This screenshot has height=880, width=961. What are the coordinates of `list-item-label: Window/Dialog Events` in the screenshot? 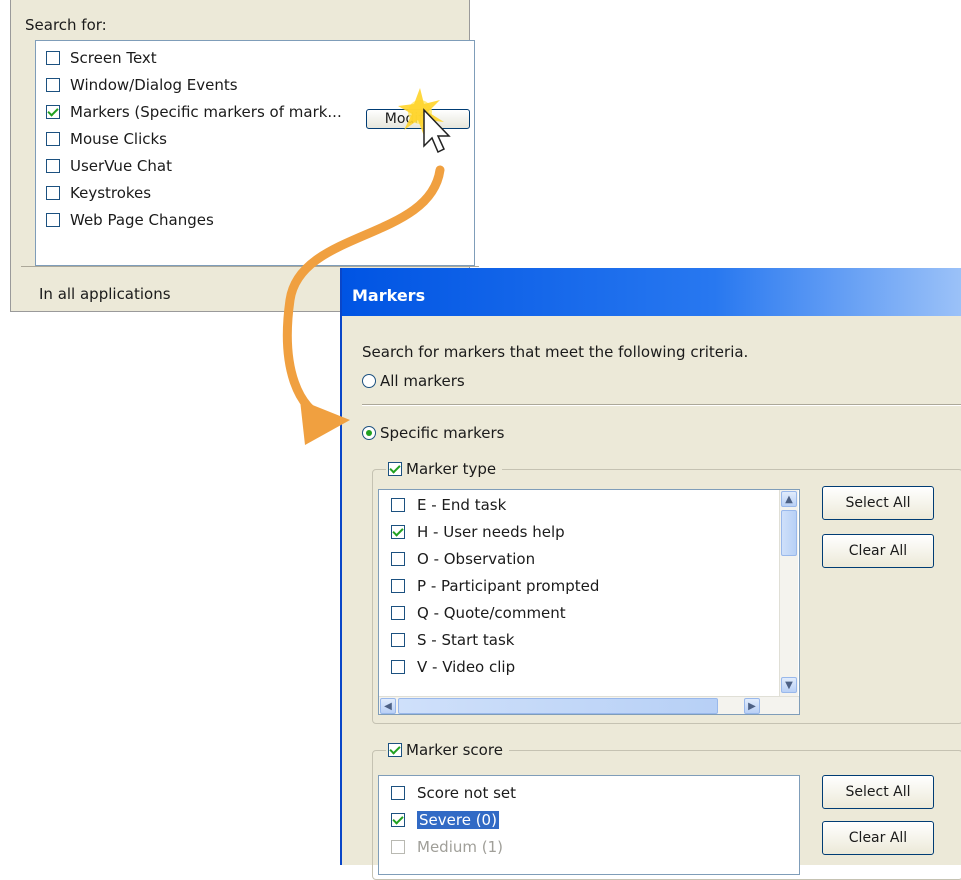 It's located at (154, 85).